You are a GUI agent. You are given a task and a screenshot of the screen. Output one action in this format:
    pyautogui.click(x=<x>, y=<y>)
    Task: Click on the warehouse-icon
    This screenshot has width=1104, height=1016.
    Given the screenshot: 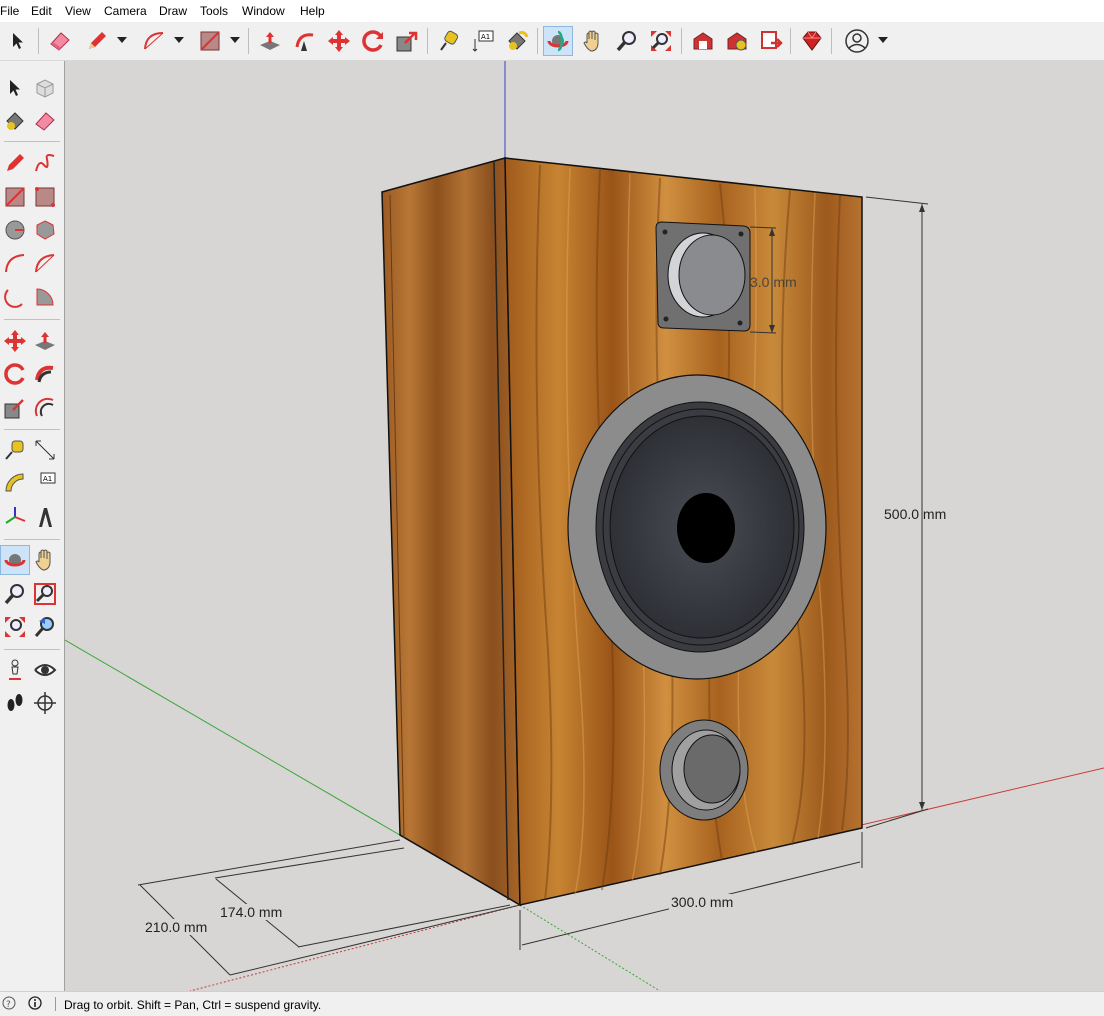 What is the action you would take?
    pyautogui.click(x=703, y=41)
    